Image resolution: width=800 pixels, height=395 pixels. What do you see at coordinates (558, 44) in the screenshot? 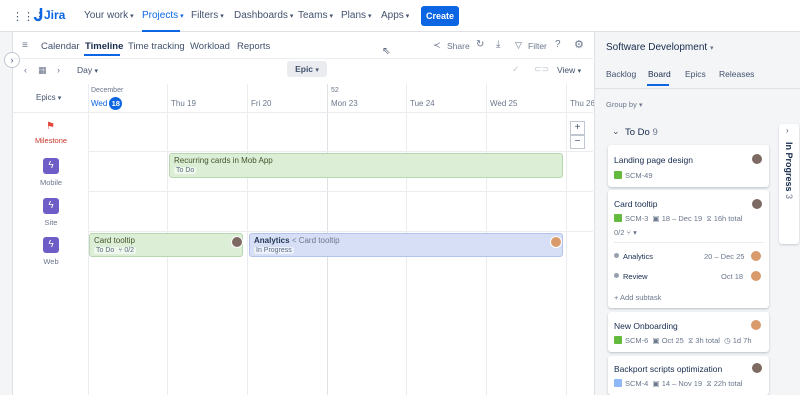
I see `help-icon: ?` at bounding box center [558, 44].